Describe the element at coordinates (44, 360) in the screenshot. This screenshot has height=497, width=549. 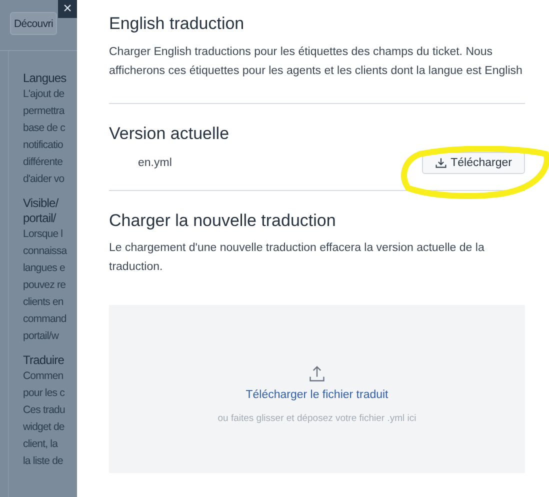
I see `section-heading: Traduire` at that location.